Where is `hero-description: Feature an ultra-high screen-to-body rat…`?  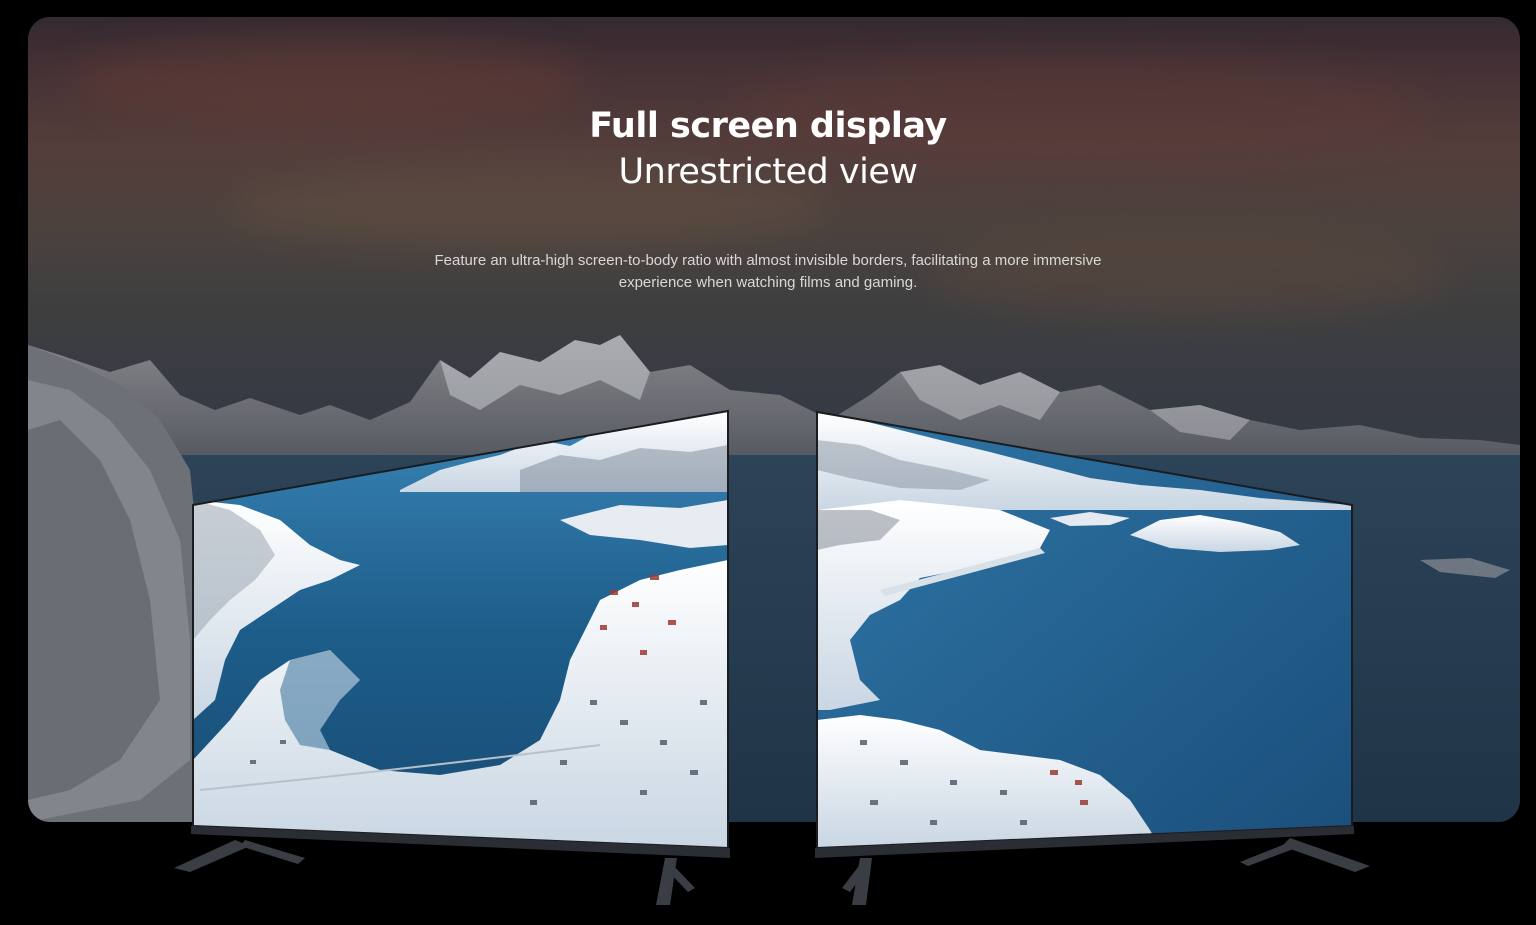
hero-description: Feature an ultra-high screen-to-body rat… is located at coordinates (768, 271).